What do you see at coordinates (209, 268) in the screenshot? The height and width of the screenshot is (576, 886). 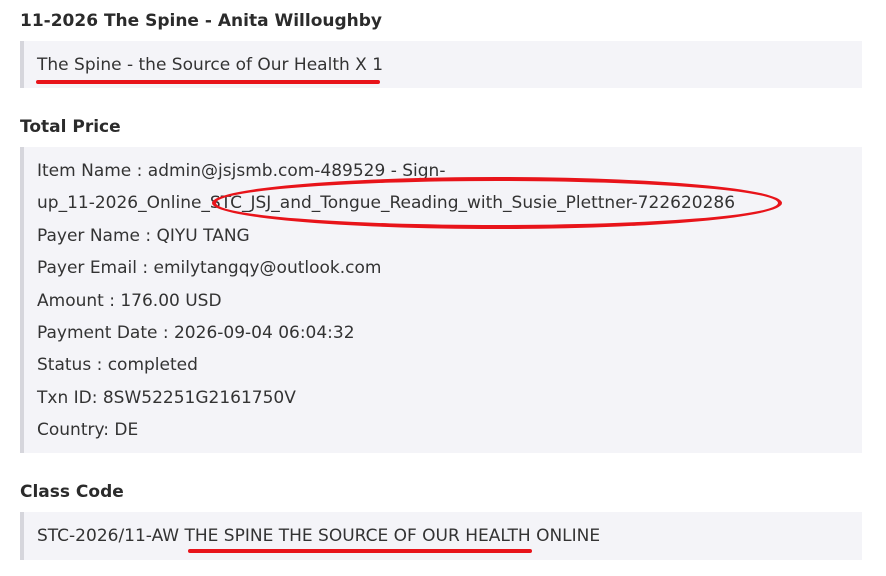 I see `payer-email: Payer Email : emilytangqy@outlook.com` at bounding box center [209, 268].